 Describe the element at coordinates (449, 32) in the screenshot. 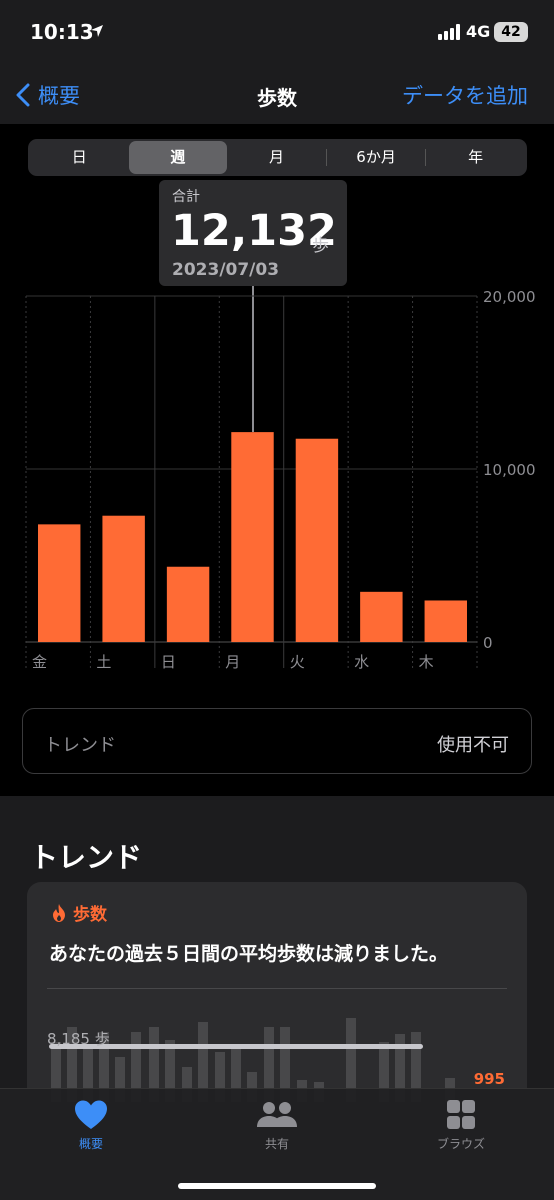

I see `cellular-signal-icon` at that location.